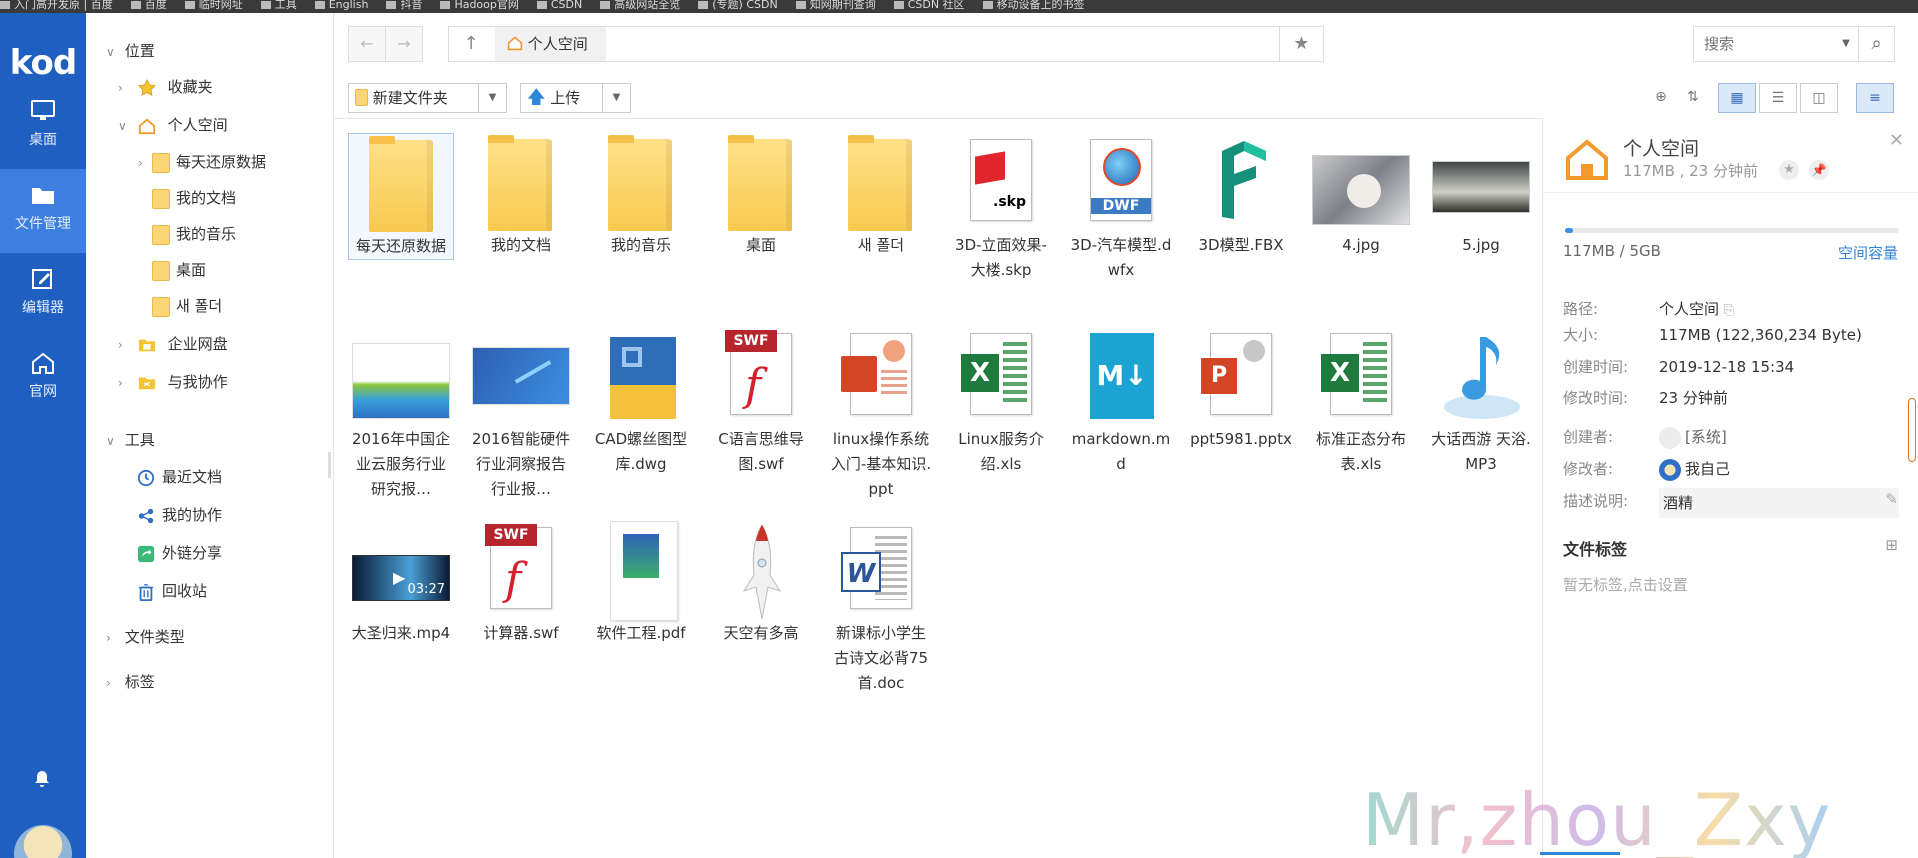 The image size is (1918, 858). What do you see at coordinates (1819, 170) in the screenshot?
I see `pin-icon: 📌` at bounding box center [1819, 170].